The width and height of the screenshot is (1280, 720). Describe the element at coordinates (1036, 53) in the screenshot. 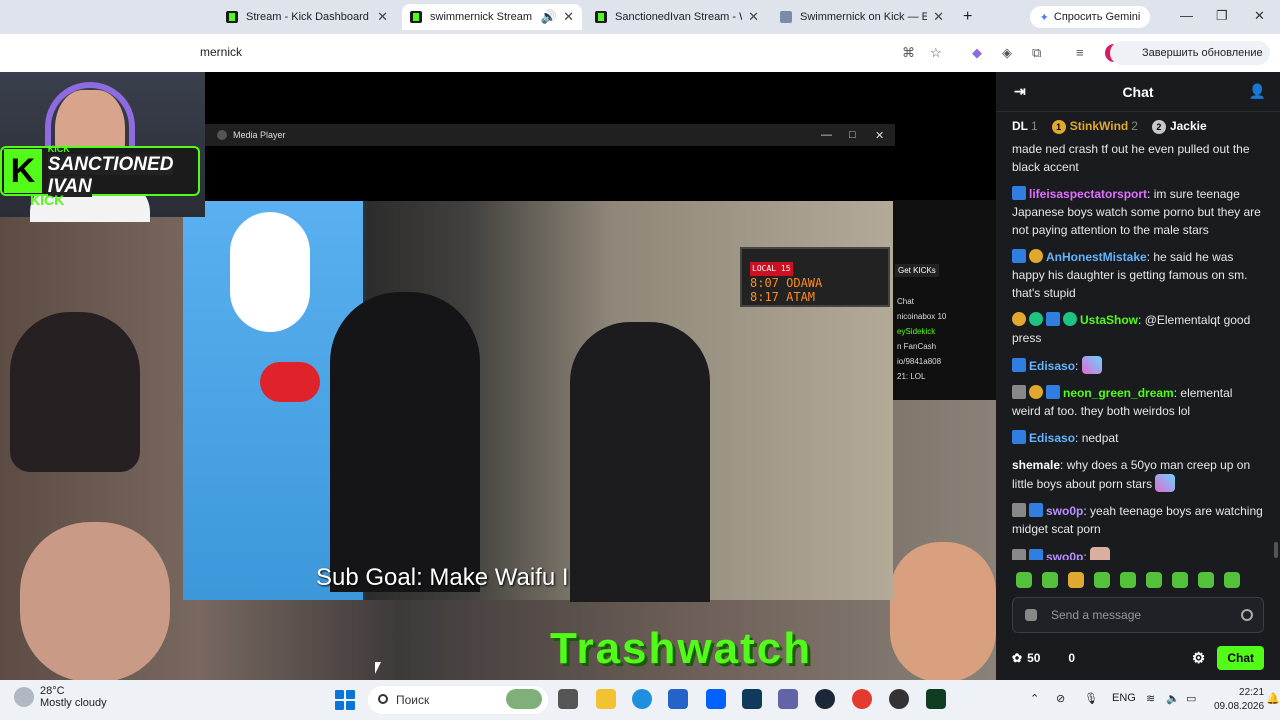

I see `puzzle-extensions-icon: ⧉` at that location.